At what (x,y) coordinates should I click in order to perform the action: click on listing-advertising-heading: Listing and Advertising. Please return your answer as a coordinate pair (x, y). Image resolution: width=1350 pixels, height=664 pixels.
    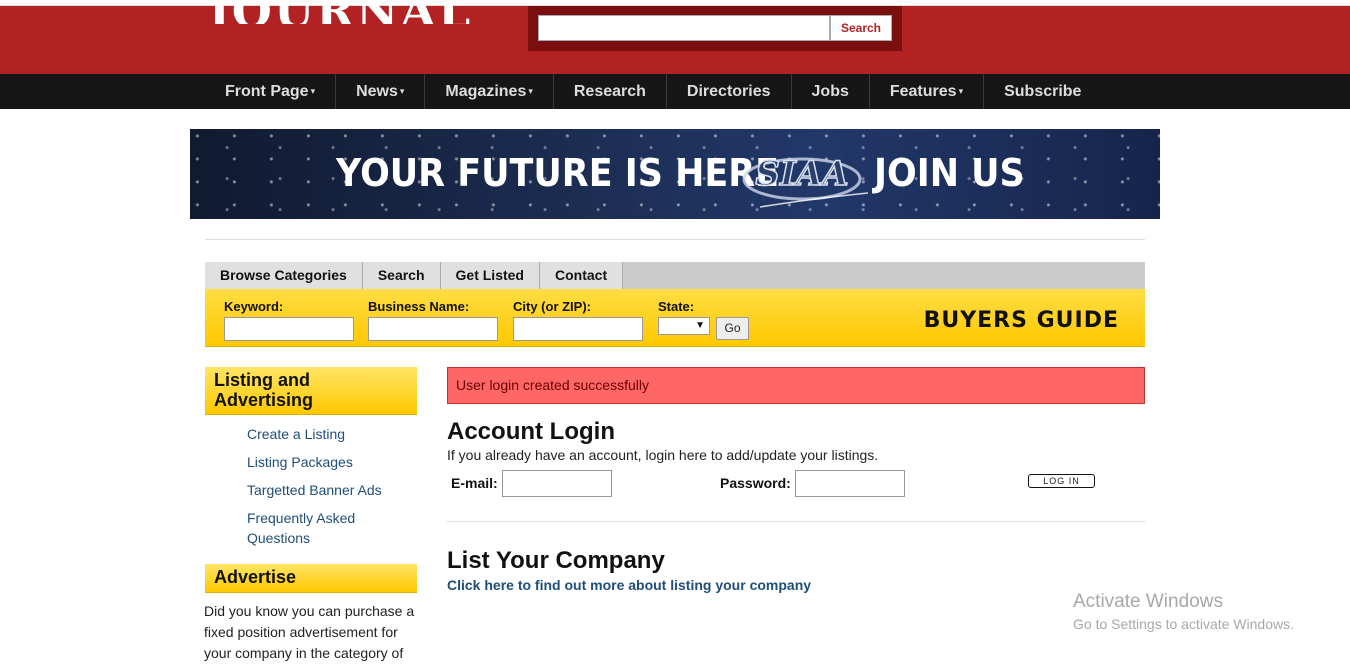
    Looking at the image, I should click on (311, 391).